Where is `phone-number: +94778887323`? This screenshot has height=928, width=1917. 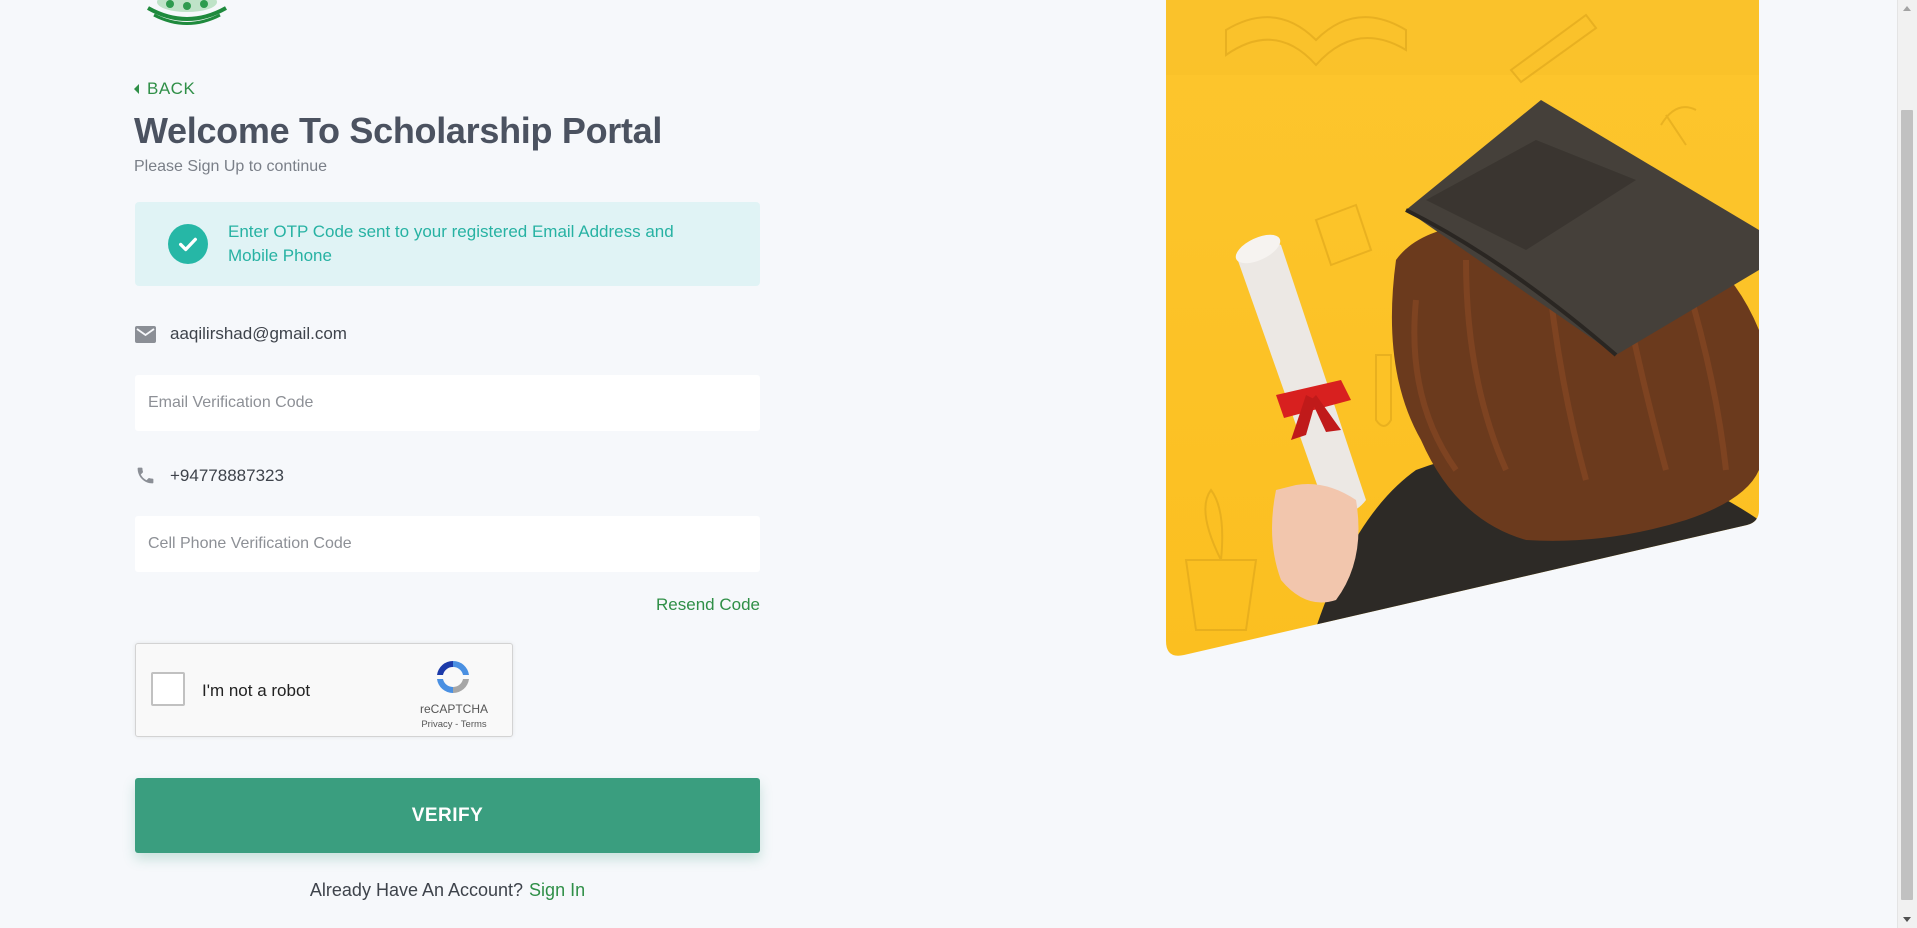
phone-number: +94778887323 is located at coordinates (227, 475).